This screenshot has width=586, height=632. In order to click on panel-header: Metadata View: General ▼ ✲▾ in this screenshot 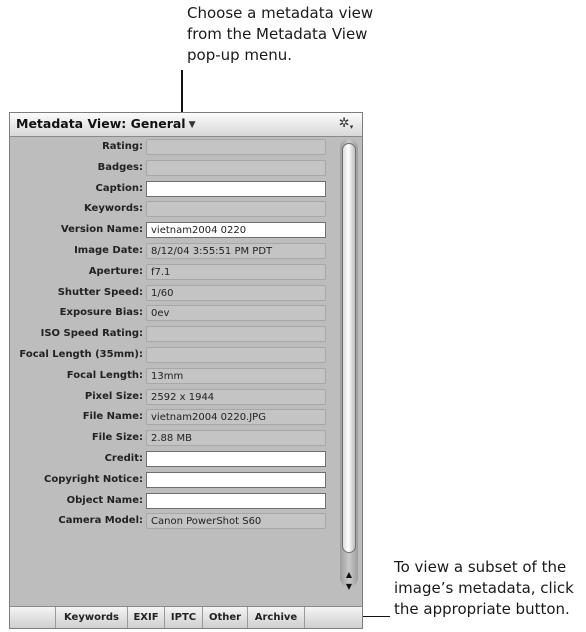, I will do `click(186, 125)`.